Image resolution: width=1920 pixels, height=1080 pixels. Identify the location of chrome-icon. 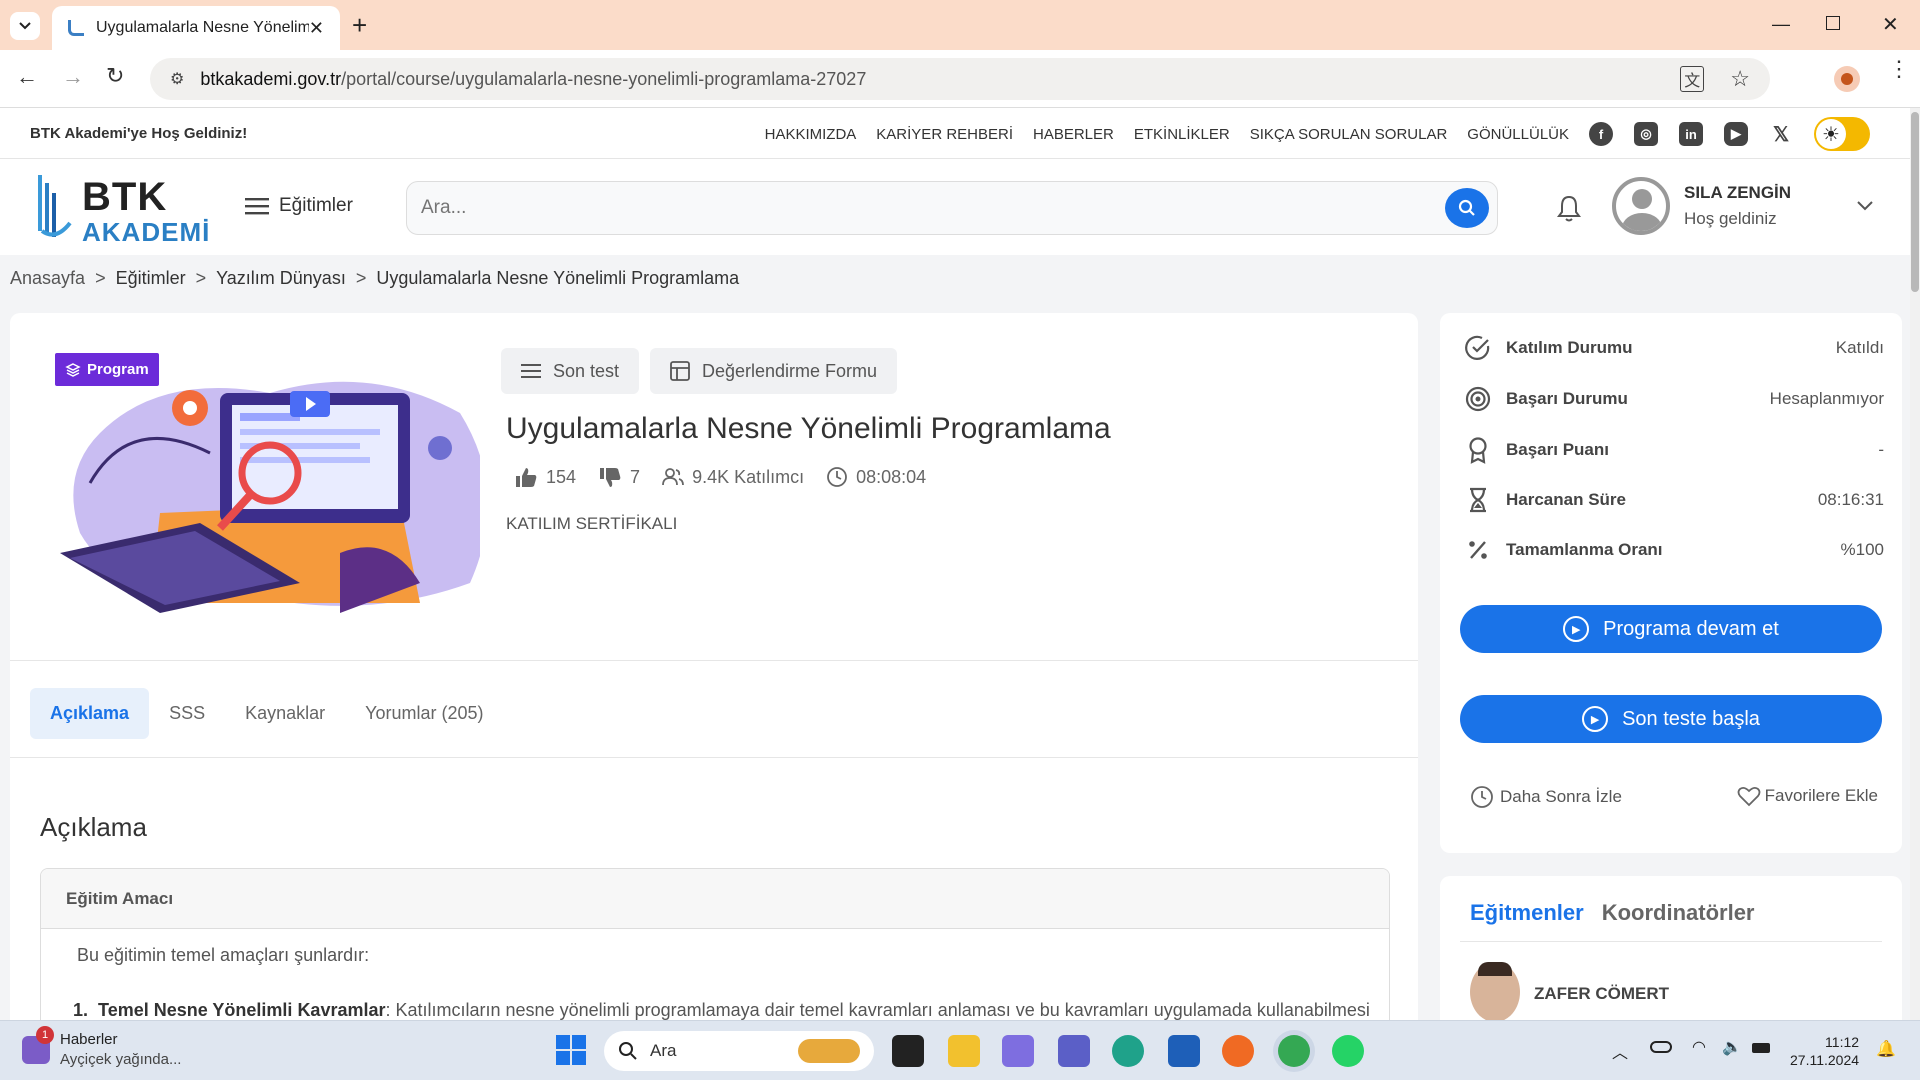
(1294, 1051).